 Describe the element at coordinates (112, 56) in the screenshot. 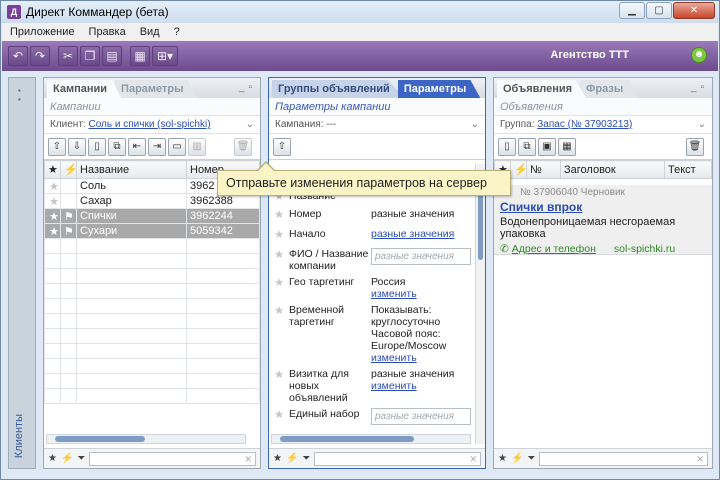

I see `paste-icon: ▤` at that location.